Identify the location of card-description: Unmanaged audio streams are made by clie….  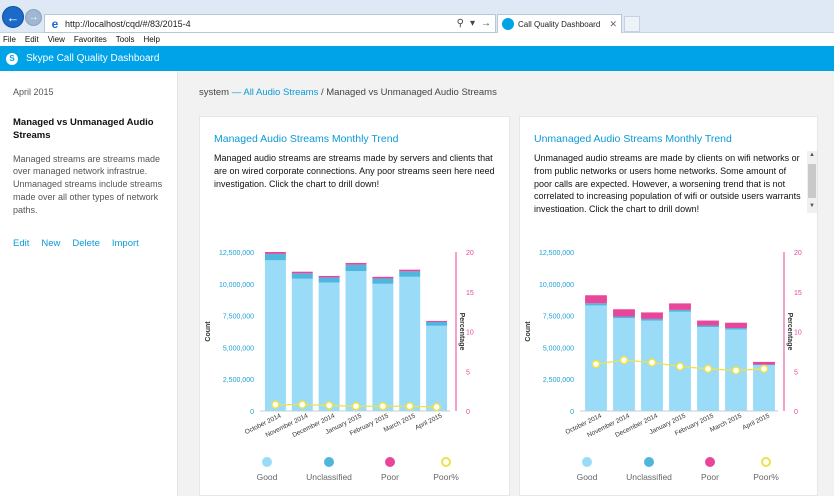
(667, 182).